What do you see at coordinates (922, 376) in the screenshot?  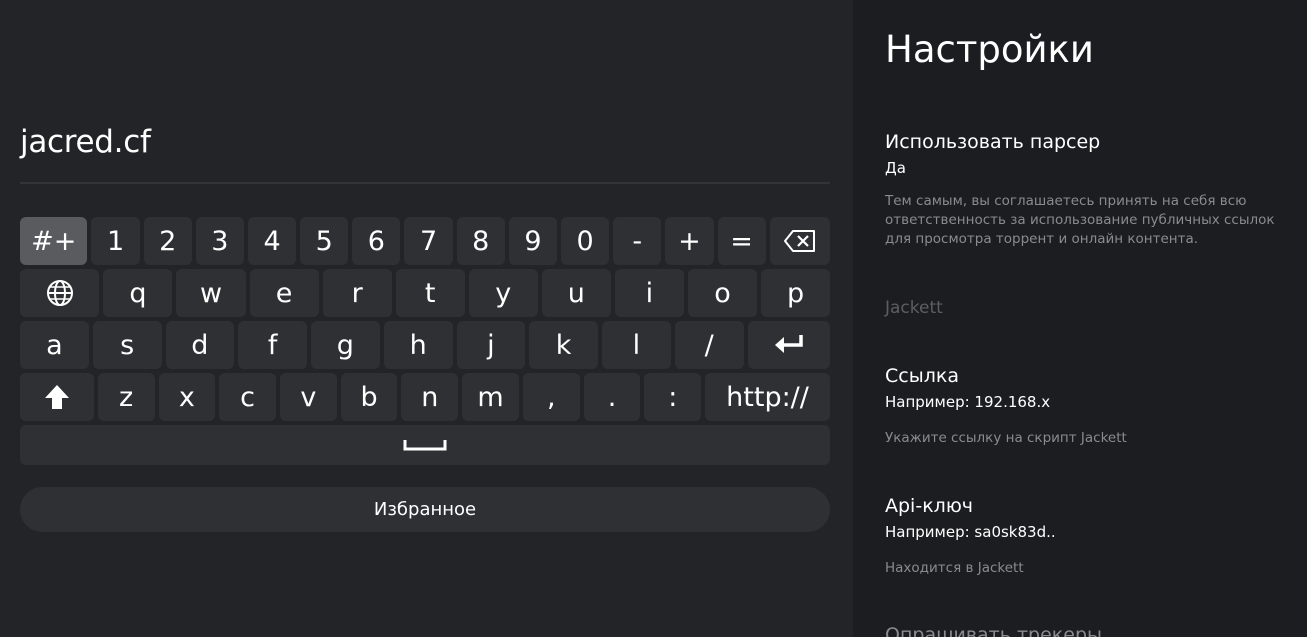 I see `settings-item-label: Ссылка` at bounding box center [922, 376].